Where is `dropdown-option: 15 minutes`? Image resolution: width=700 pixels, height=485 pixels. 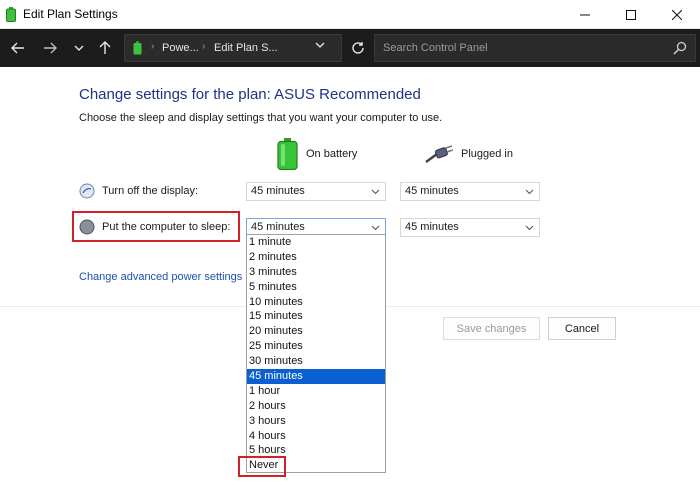 dropdown-option: 15 minutes is located at coordinates (316, 316).